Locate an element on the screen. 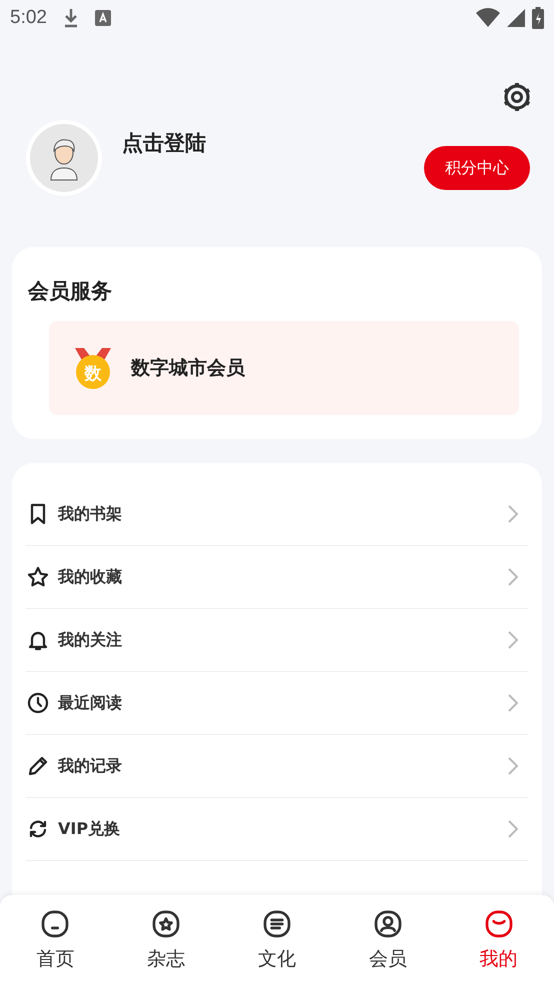  home-icon is located at coordinates (55, 924).